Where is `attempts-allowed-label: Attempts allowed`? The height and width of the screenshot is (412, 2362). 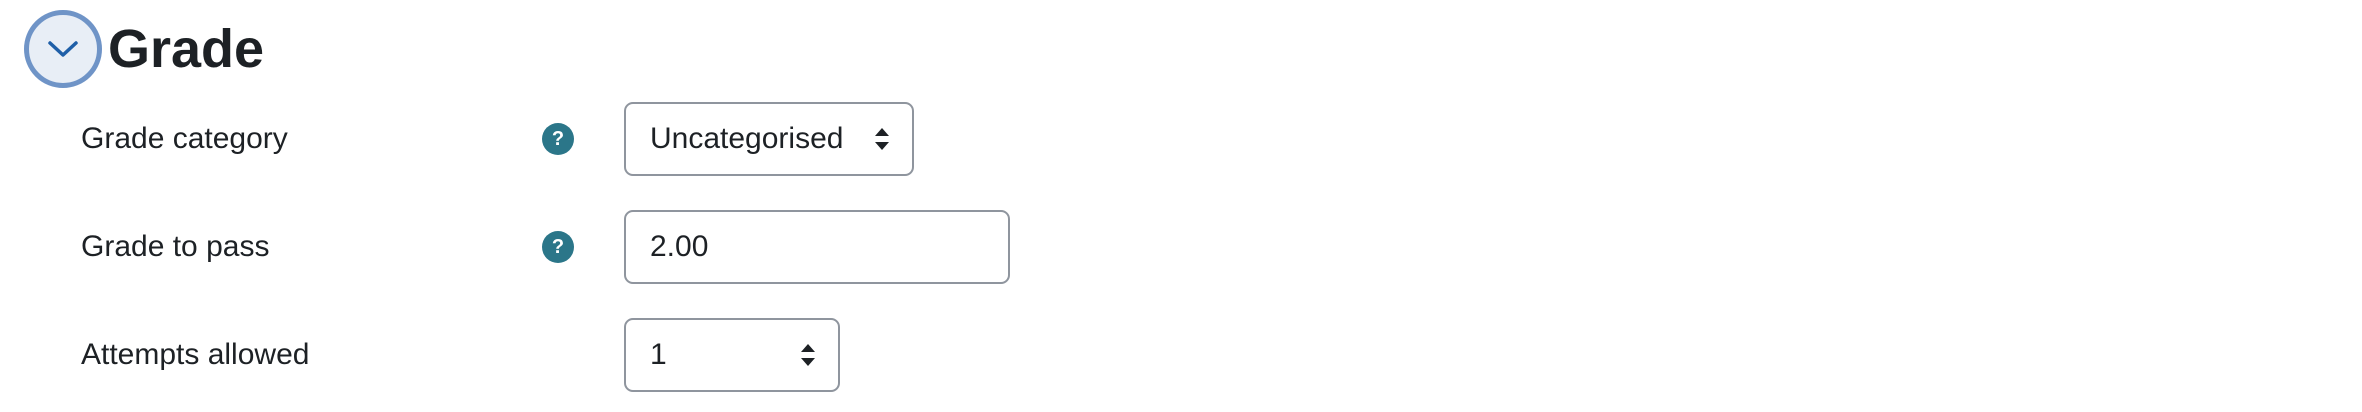
attempts-allowed-label: Attempts allowed is located at coordinates (195, 354).